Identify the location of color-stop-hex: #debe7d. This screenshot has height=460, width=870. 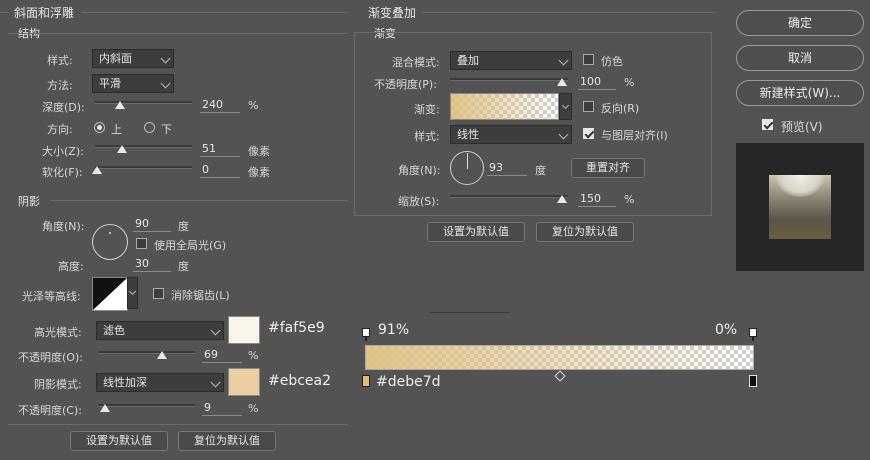
(408, 382).